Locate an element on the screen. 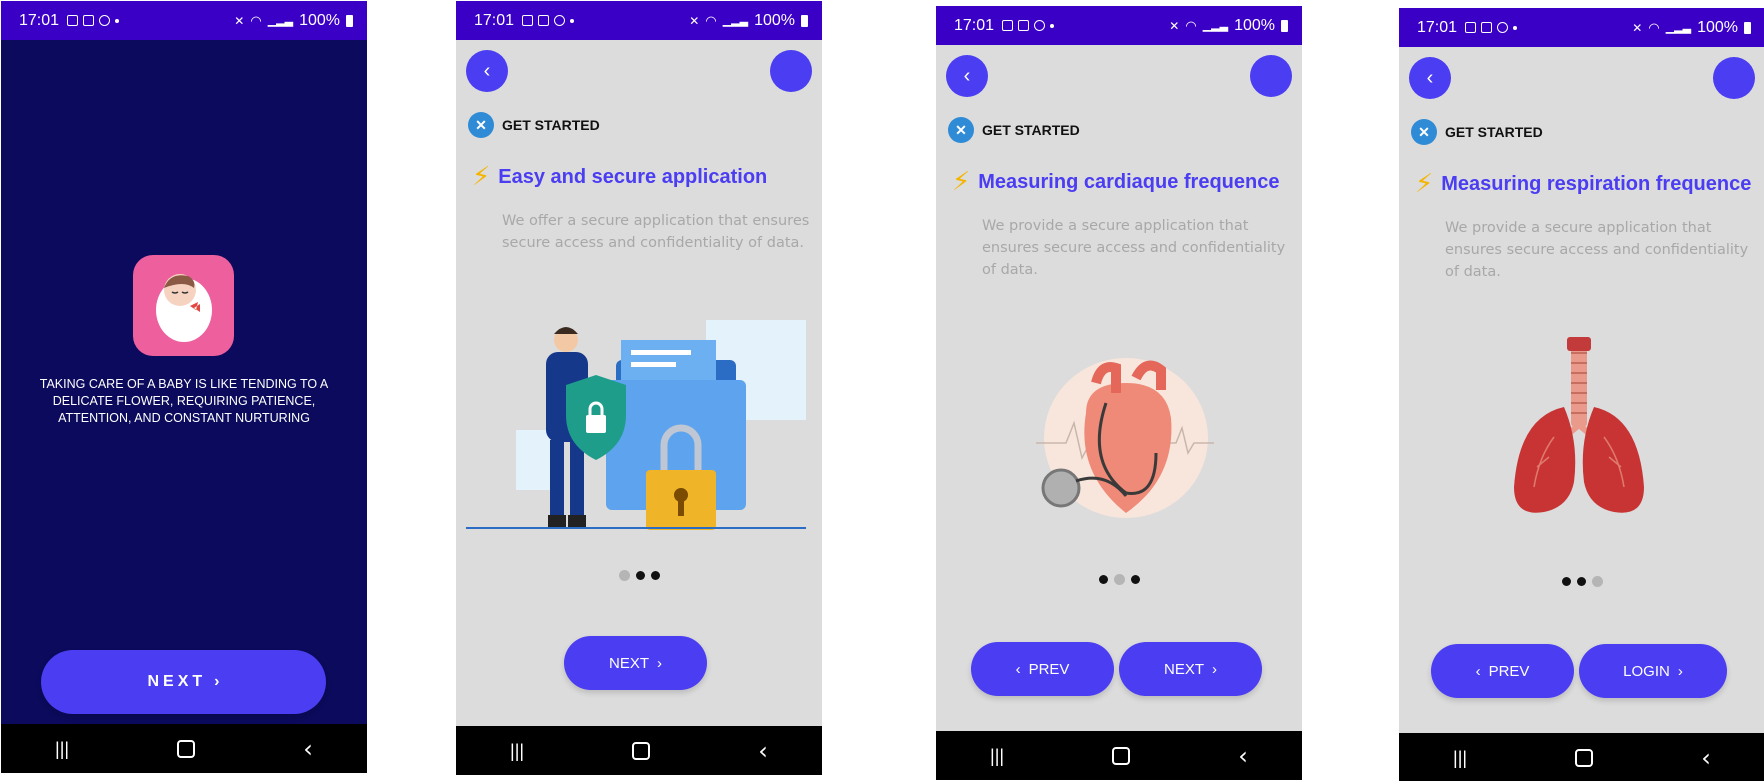  get-started-label: GET STARTED is located at coordinates (551, 125).